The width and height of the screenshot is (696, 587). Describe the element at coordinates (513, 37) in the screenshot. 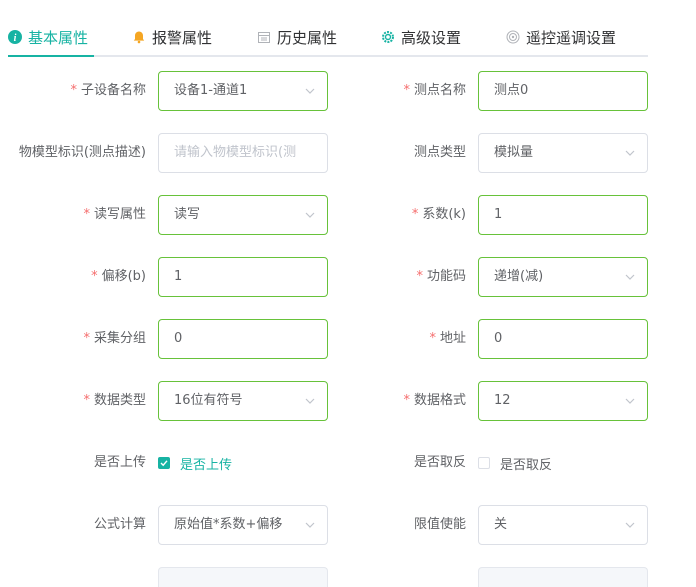

I see `target-icon` at that location.